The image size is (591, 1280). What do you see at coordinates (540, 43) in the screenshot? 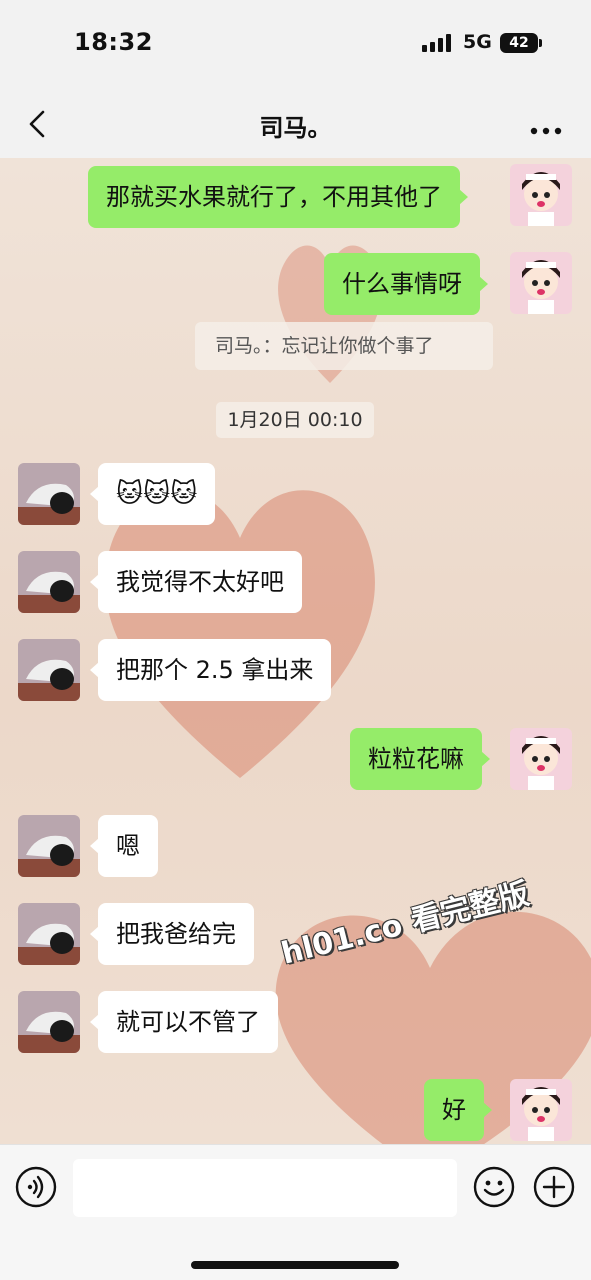
I see `battery-tip` at bounding box center [540, 43].